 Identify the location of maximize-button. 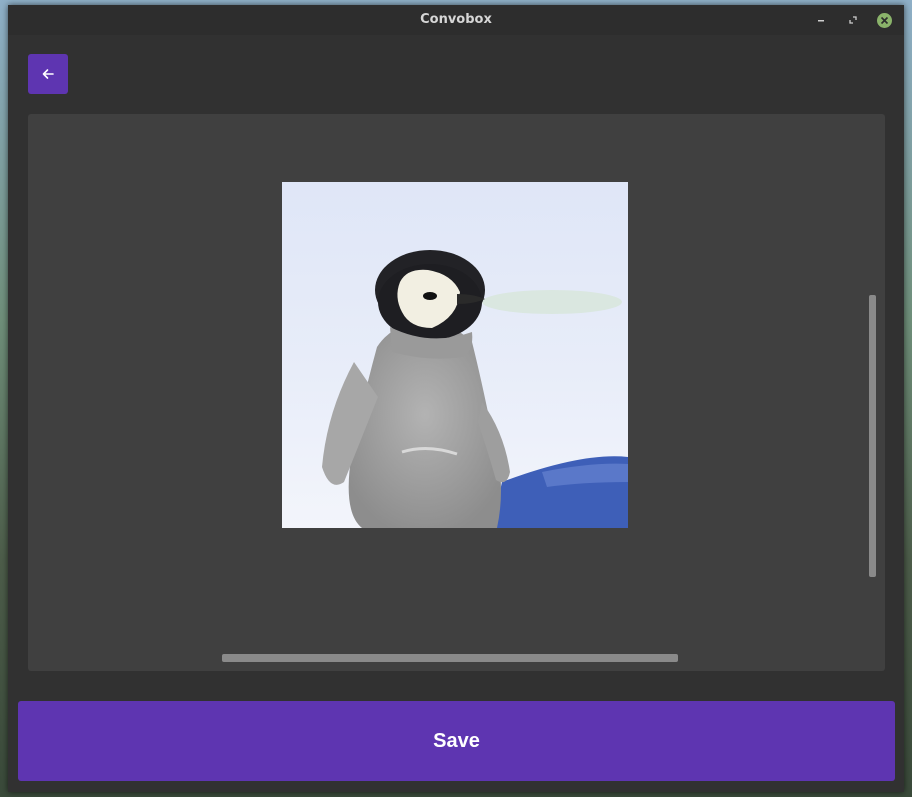
(853, 20).